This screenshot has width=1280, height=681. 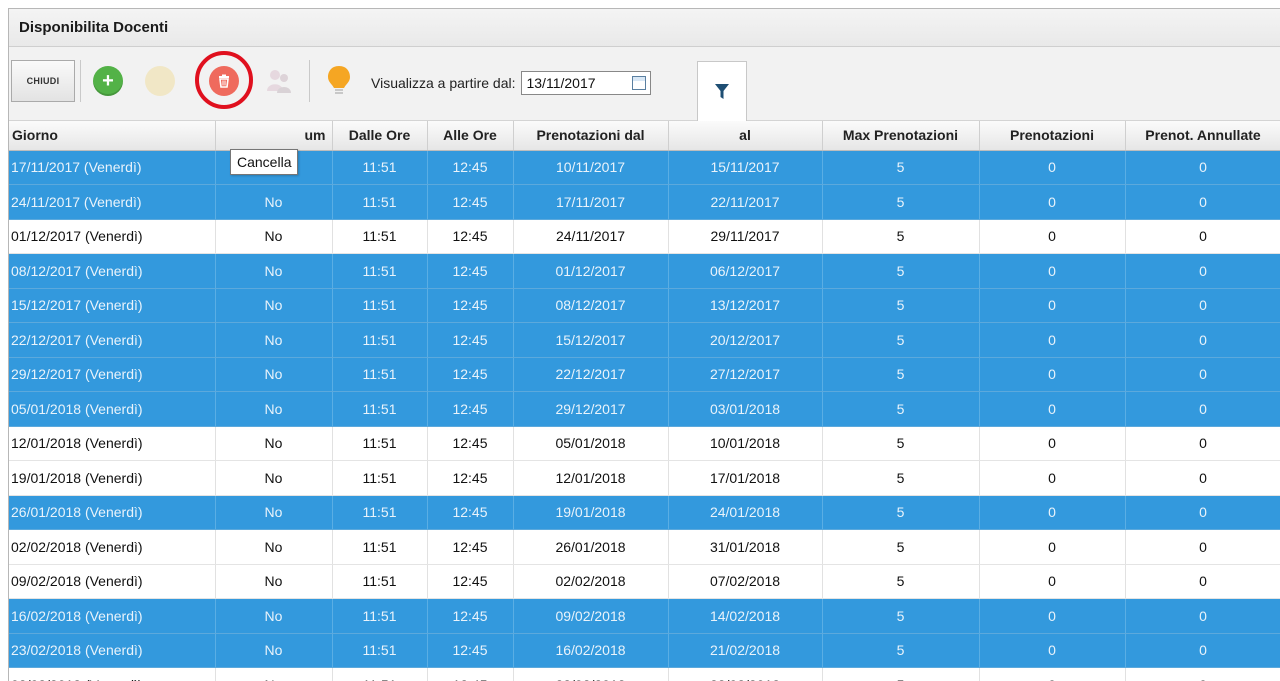 I want to click on column-header-al: al, so click(x=745, y=136).